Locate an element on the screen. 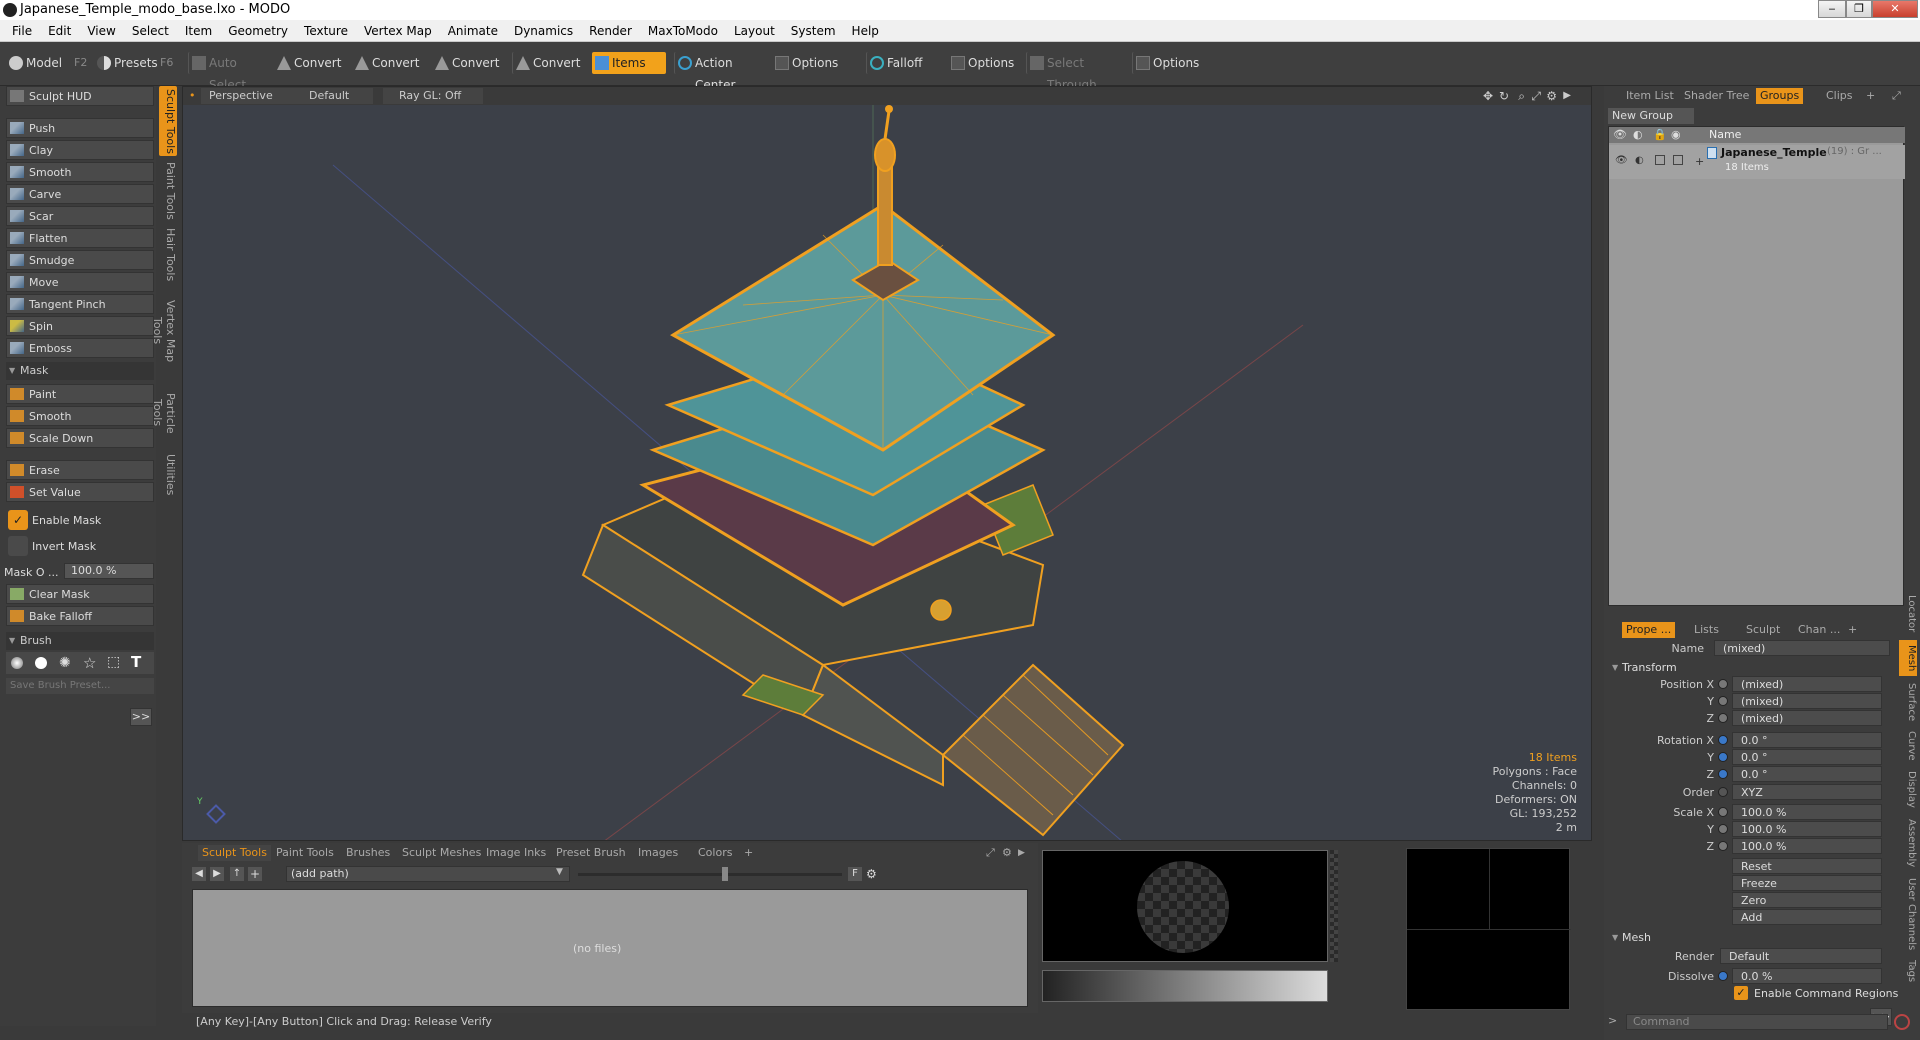  panel-settings-icon: ⚙ is located at coordinates (1007, 853).